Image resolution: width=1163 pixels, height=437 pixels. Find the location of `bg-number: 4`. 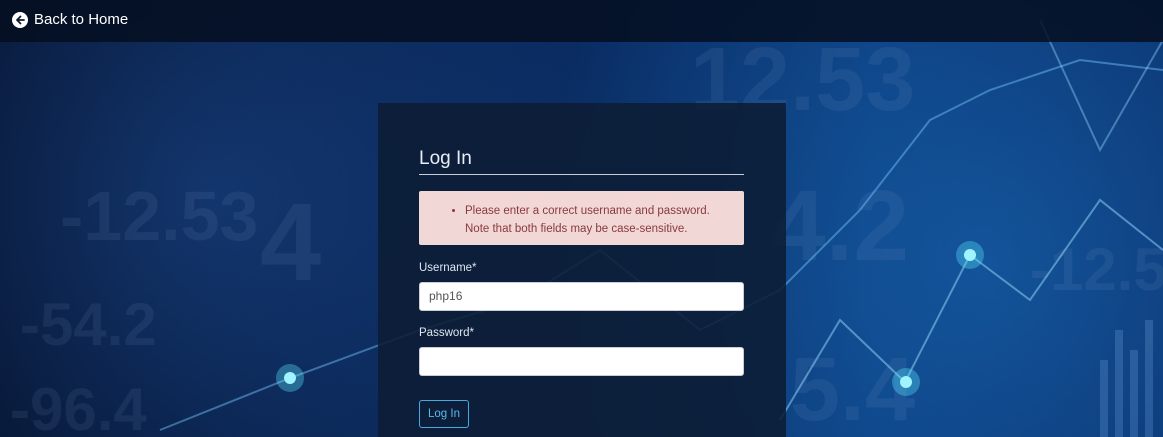

bg-number: 4 is located at coordinates (290, 242).